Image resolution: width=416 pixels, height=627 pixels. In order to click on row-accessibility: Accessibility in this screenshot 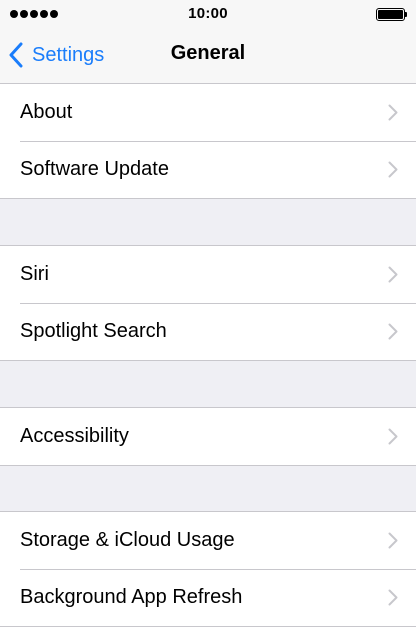, I will do `click(208, 436)`.